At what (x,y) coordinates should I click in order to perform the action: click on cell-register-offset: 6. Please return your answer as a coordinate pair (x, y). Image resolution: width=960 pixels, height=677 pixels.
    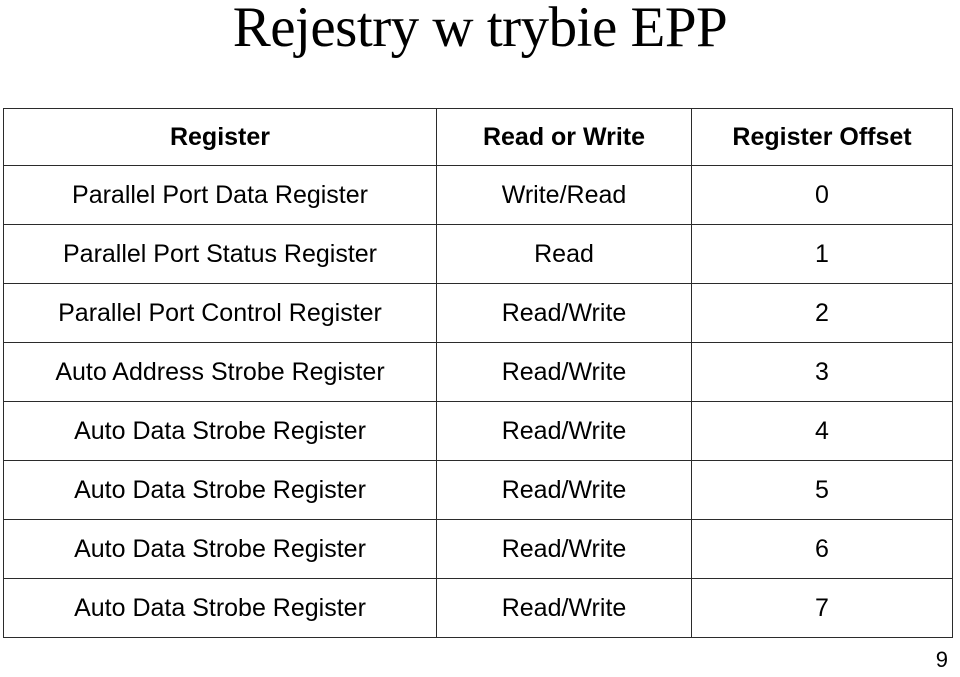
    Looking at the image, I should click on (822, 549).